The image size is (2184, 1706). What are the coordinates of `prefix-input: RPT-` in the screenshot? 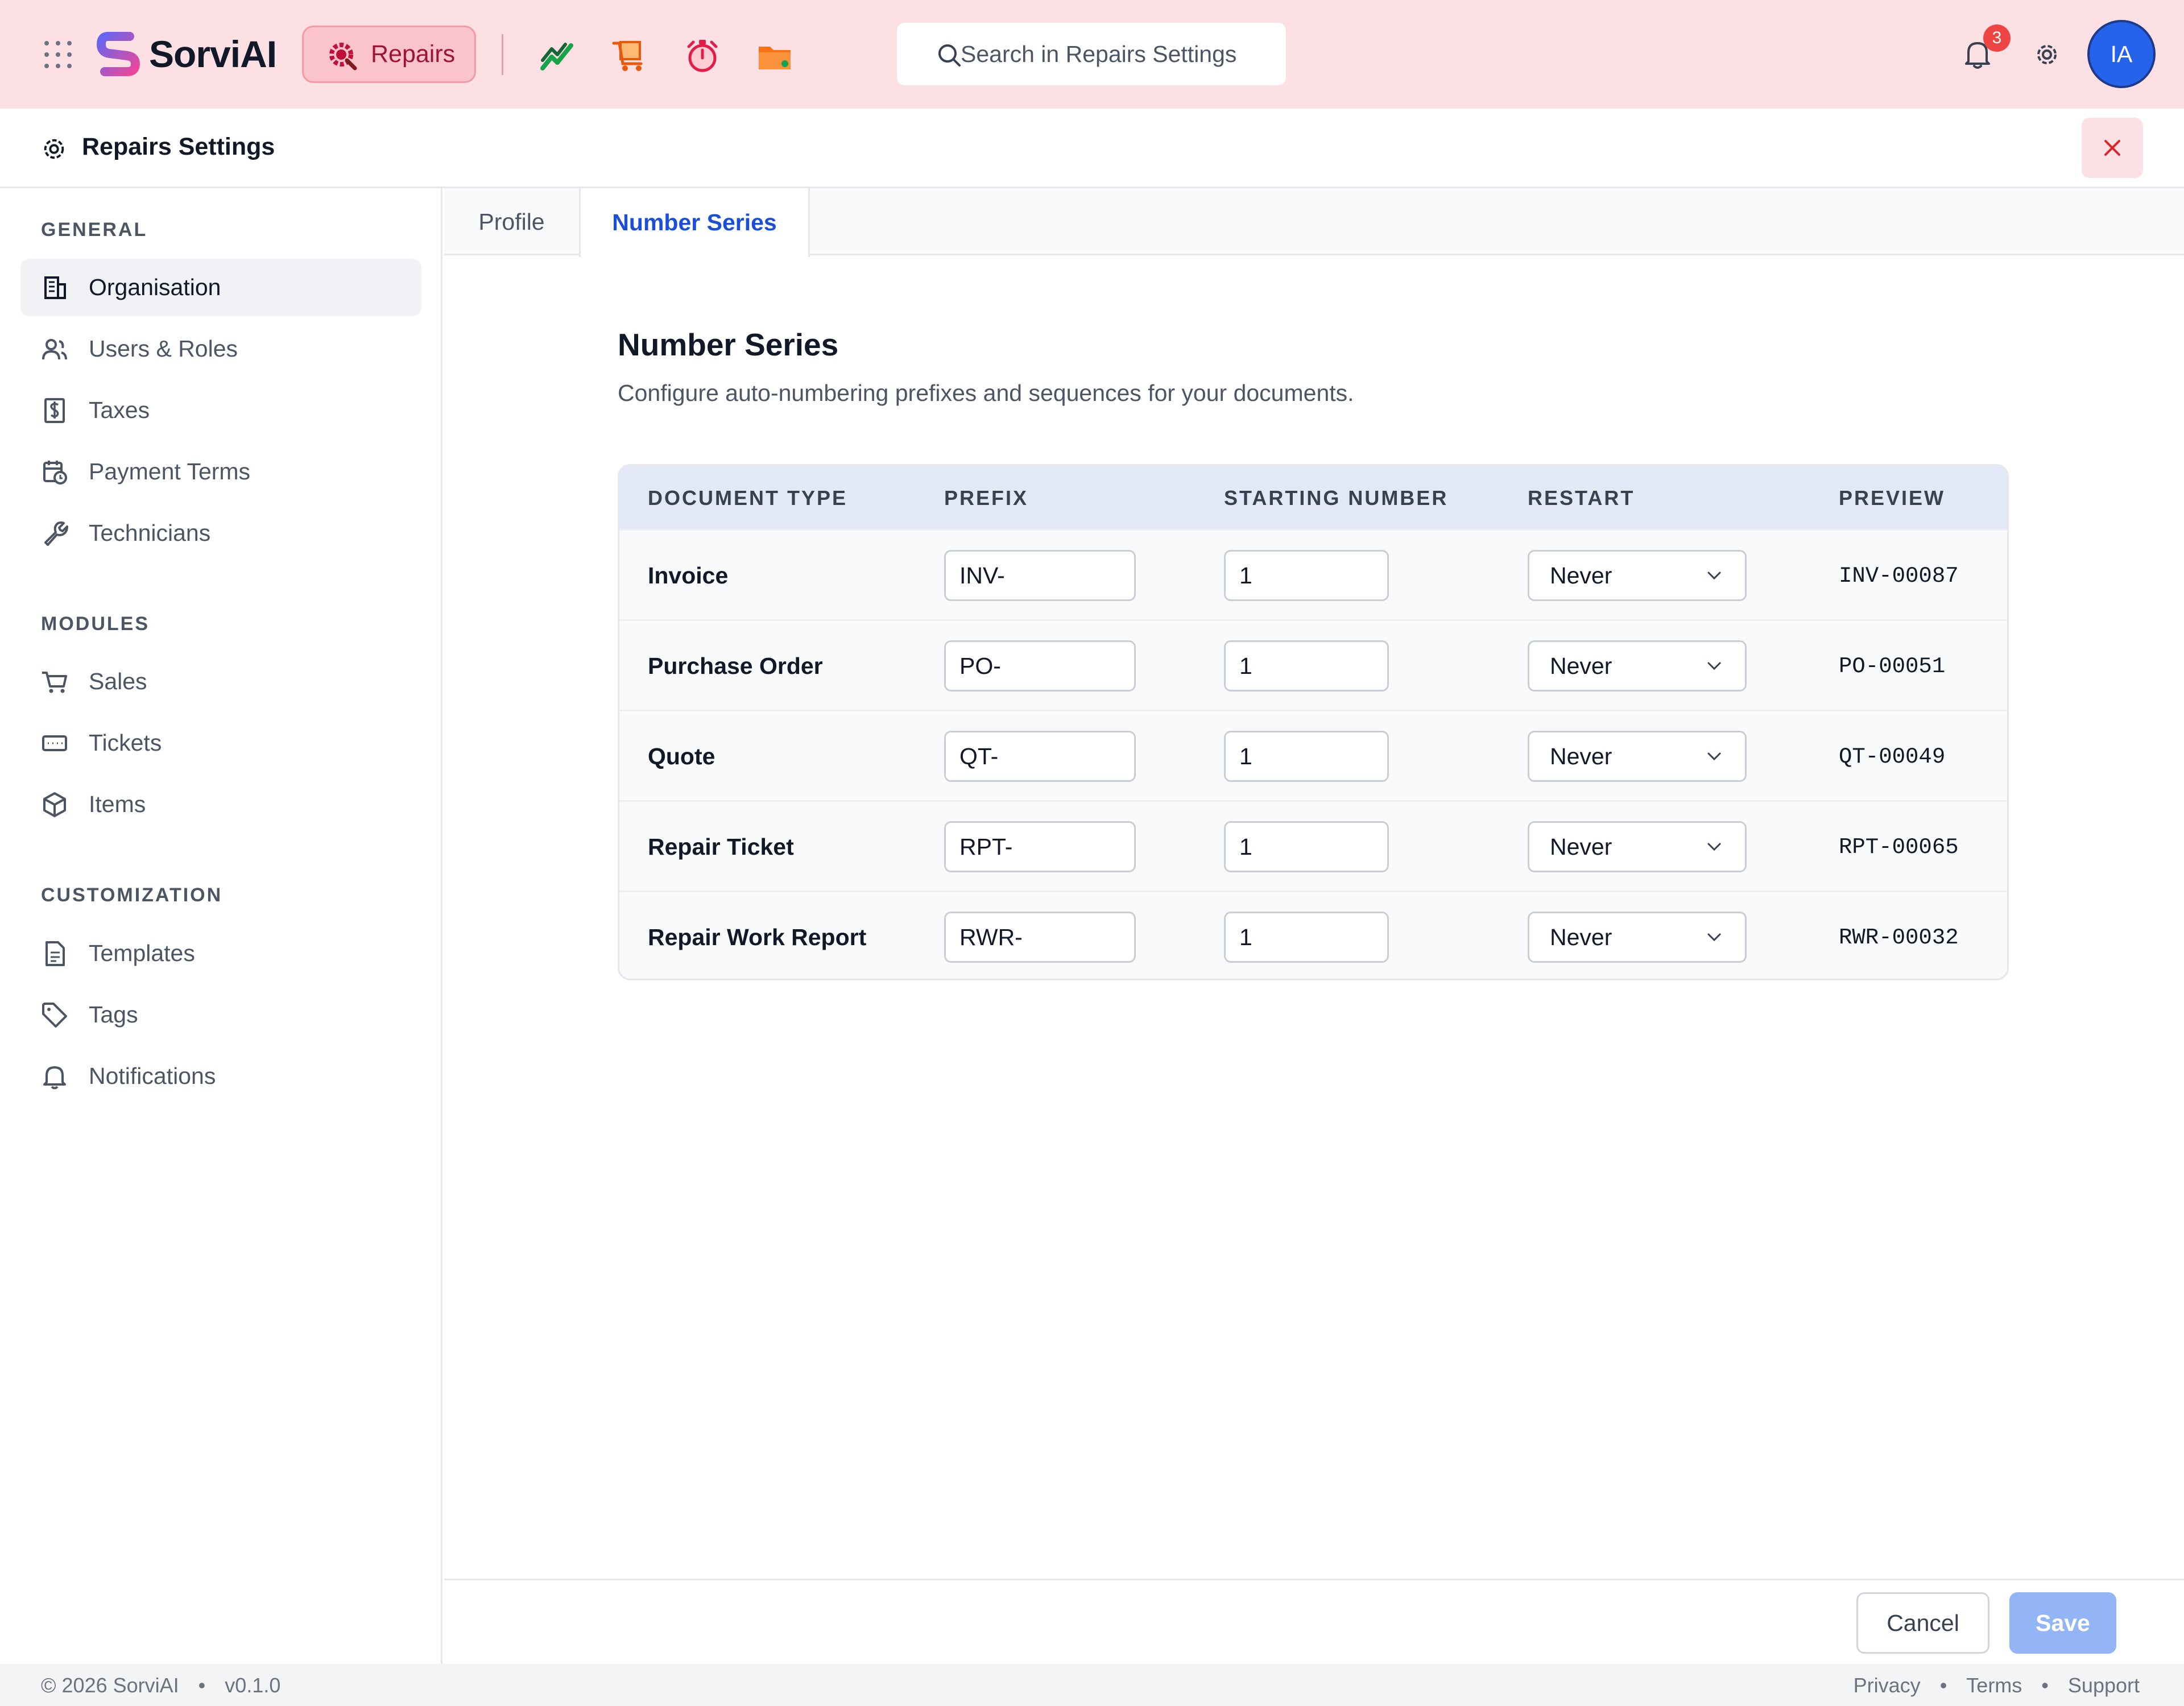 It's located at (1040, 846).